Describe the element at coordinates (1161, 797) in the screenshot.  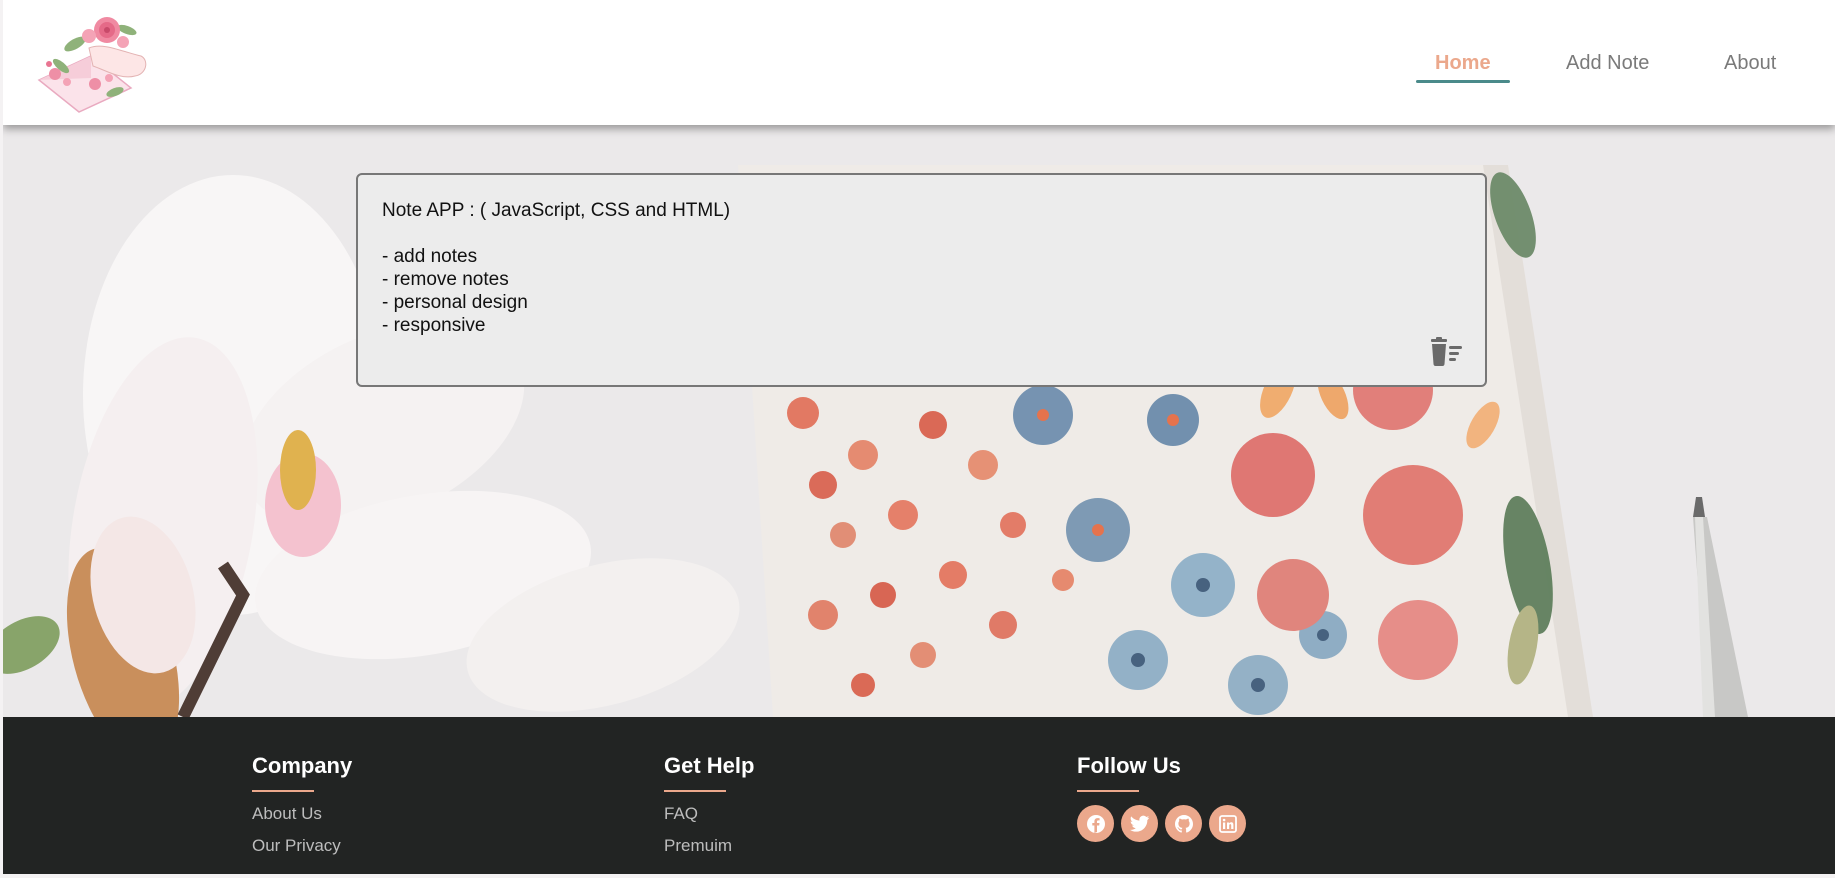
I see `footer-follow-column: Follow Us` at that location.